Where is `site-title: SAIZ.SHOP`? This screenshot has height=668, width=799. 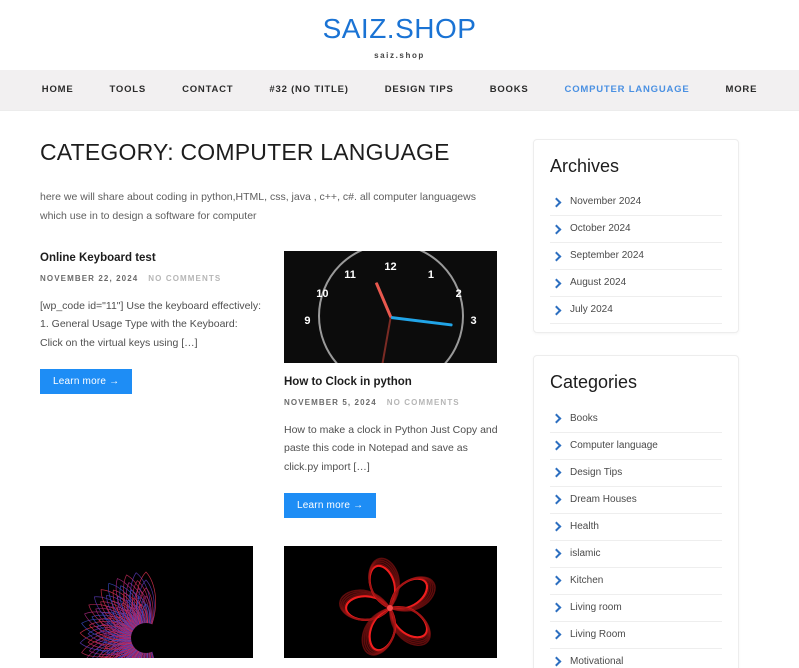 site-title: SAIZ.SHOP is located at coordinates (399, 29).